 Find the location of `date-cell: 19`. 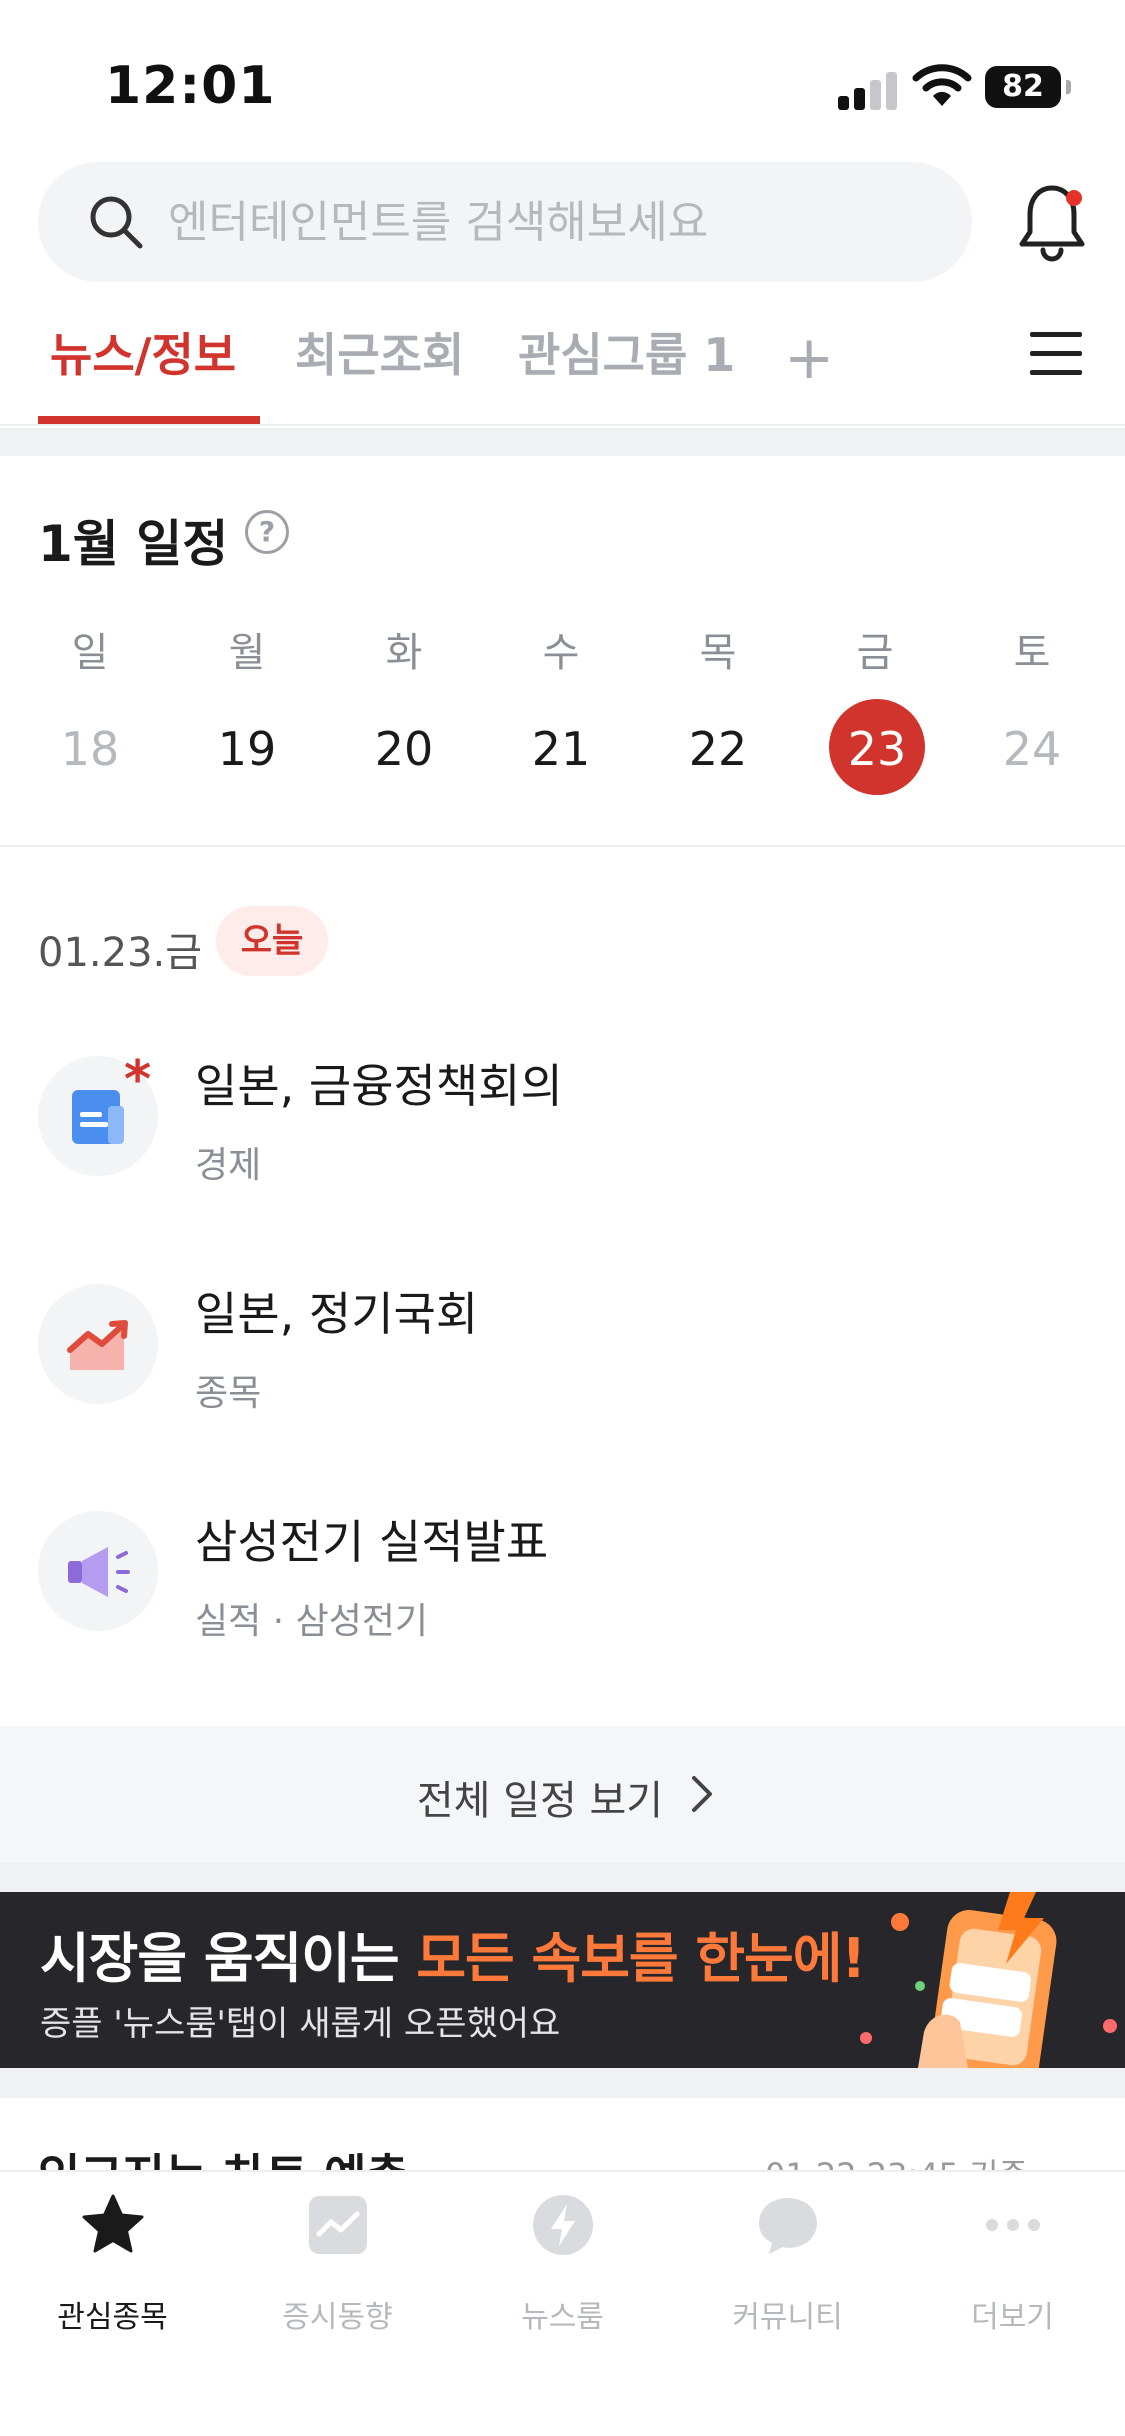

date-cell: 19 is located at coordinates (247, 749).